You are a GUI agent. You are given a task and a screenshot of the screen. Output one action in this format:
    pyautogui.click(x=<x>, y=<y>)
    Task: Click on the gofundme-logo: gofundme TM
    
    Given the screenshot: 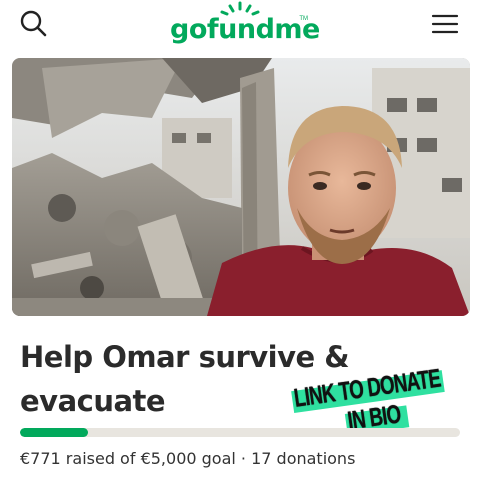 What is the action you would take?
    pyautogui.click(x=245, y=25)
    